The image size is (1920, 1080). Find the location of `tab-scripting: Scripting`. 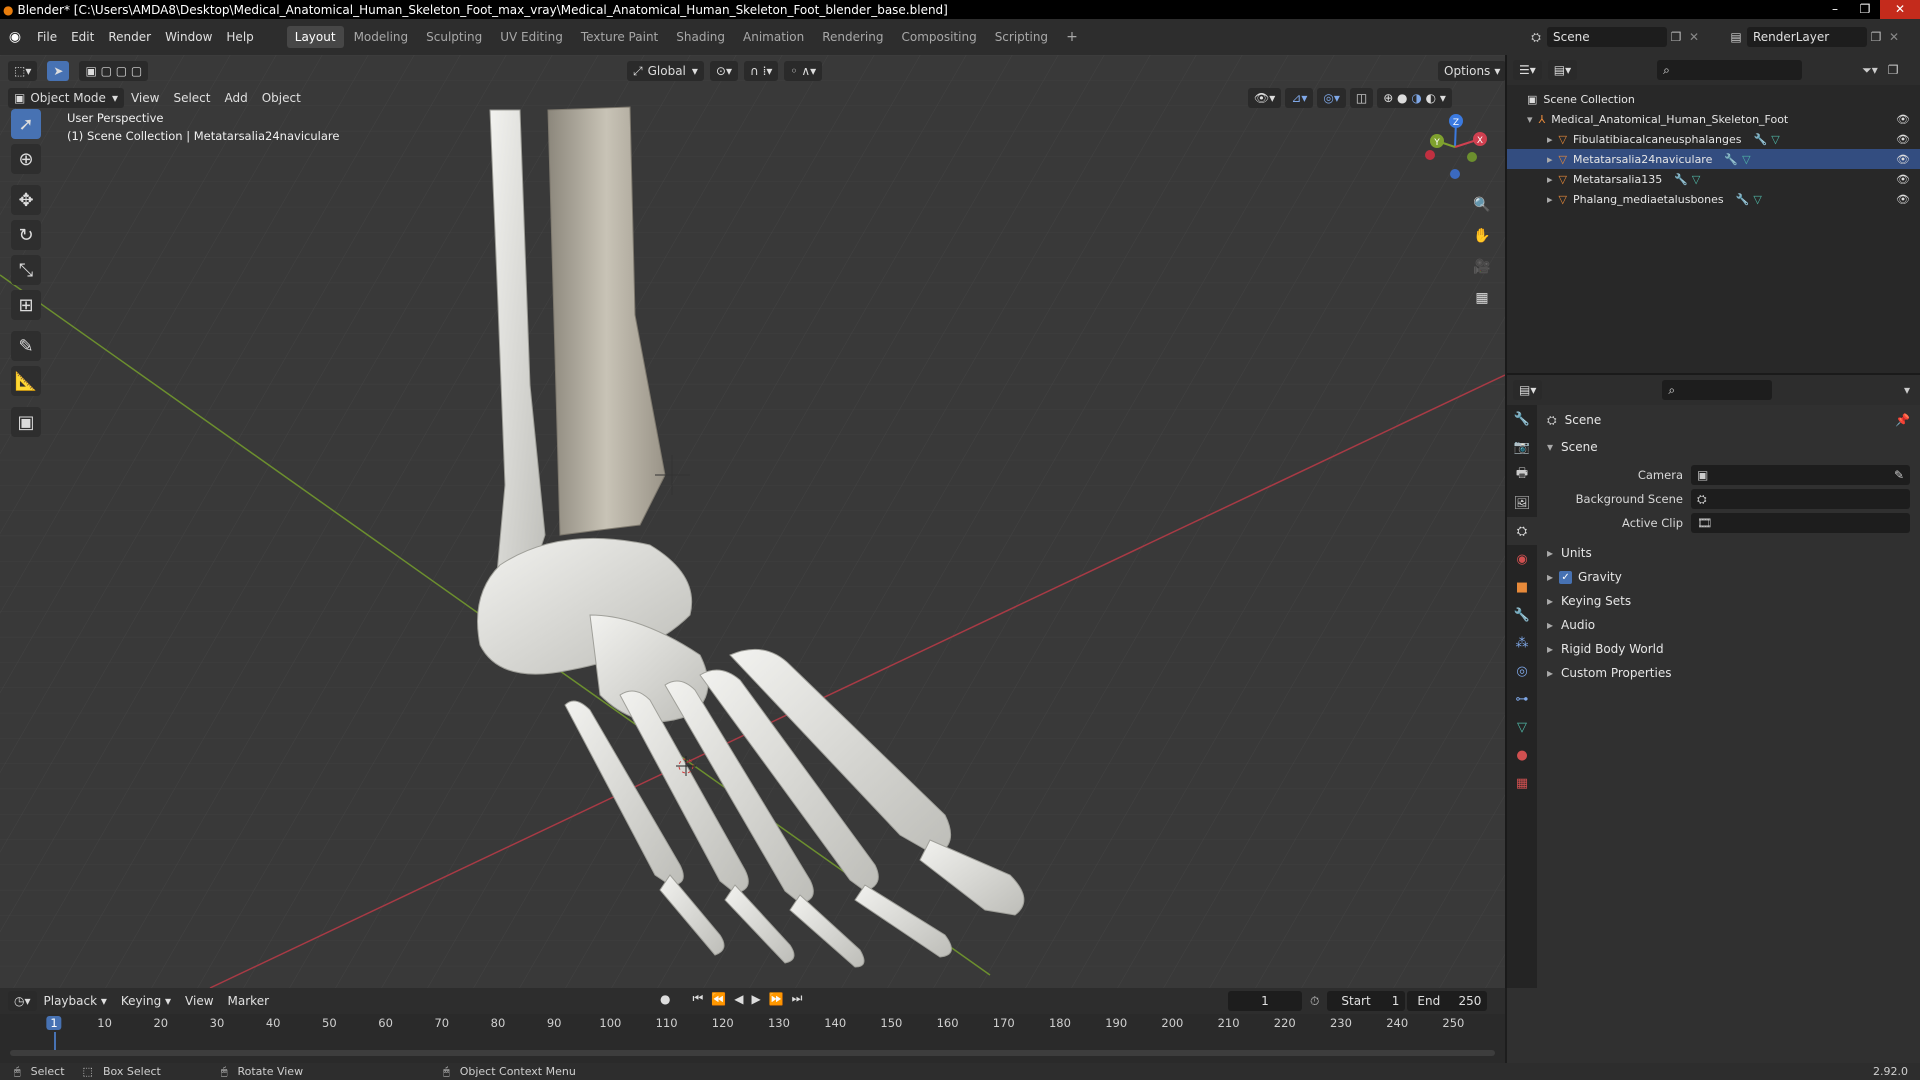

tab-scripting: Scripting is located at coordinates (1021, 37).